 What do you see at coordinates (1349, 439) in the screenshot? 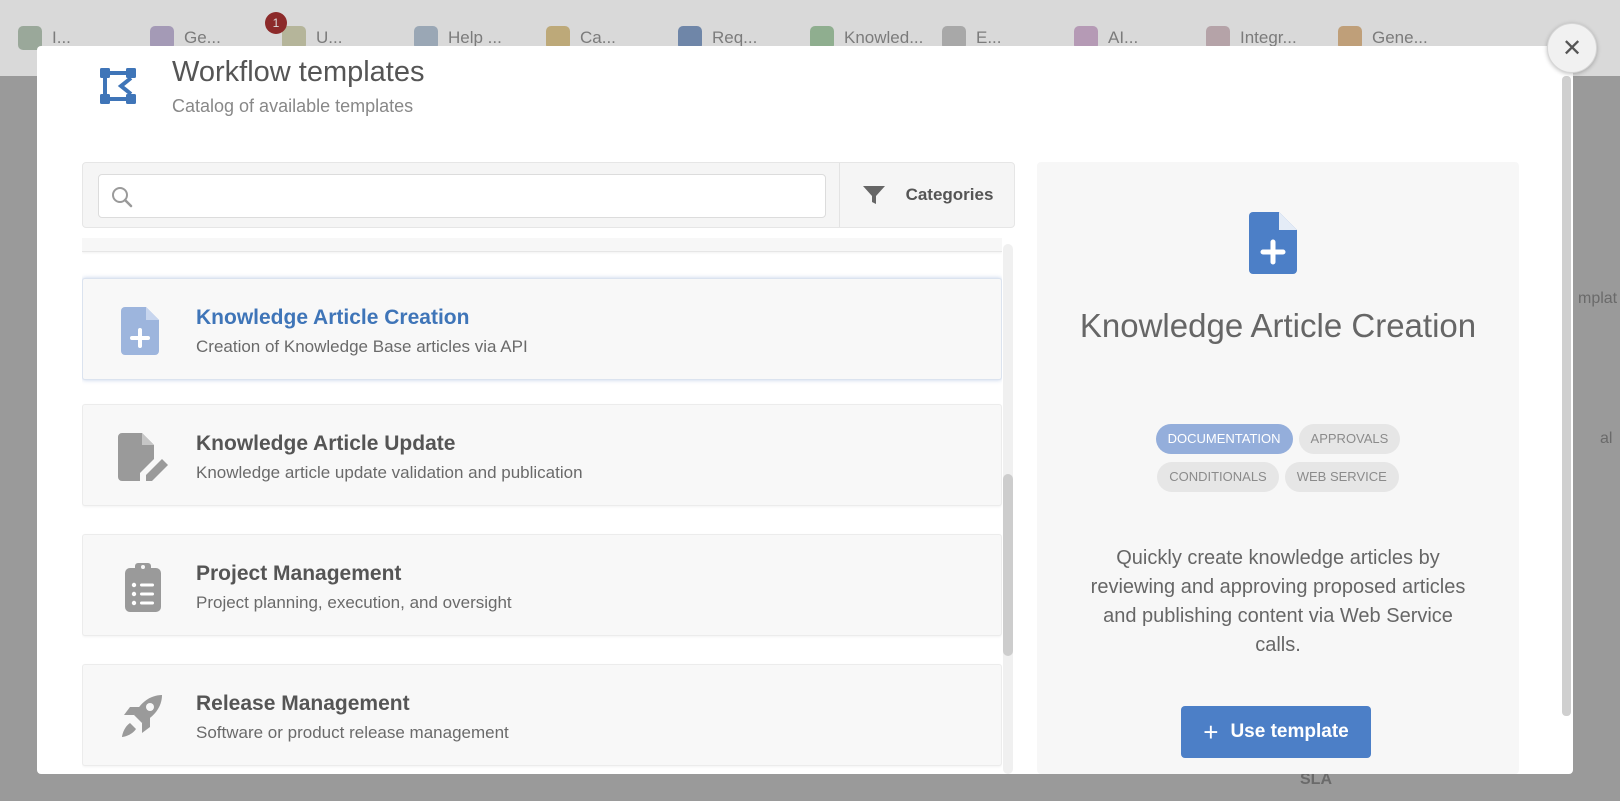
I see `tag-approvals: APPROVALS` at bounding box center [1349, 439].